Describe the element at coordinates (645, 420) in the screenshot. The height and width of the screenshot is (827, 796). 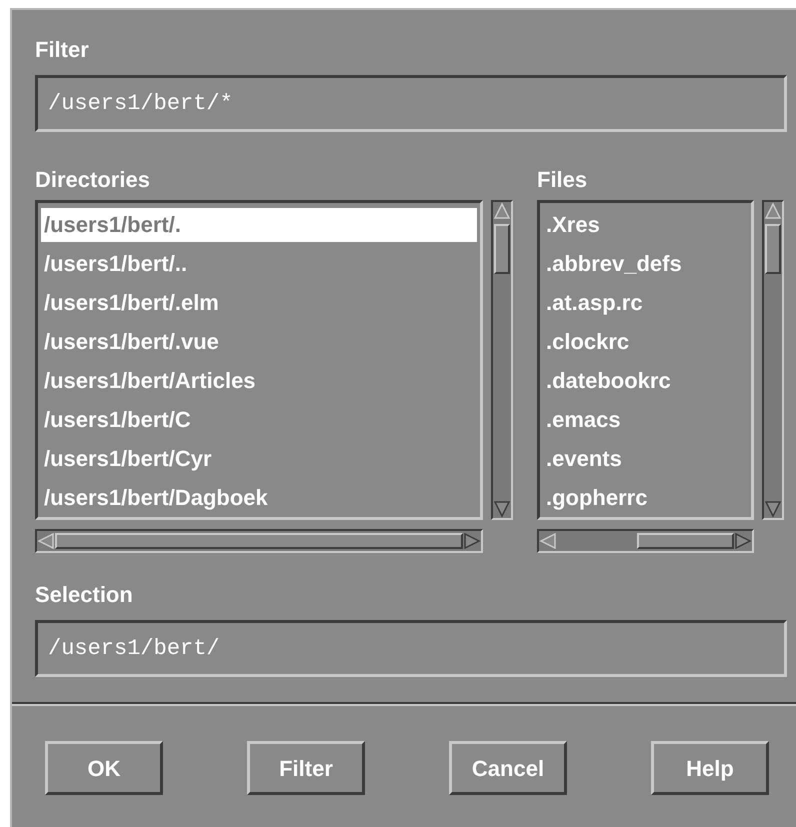
I see `list-item: .emacs` at that location.